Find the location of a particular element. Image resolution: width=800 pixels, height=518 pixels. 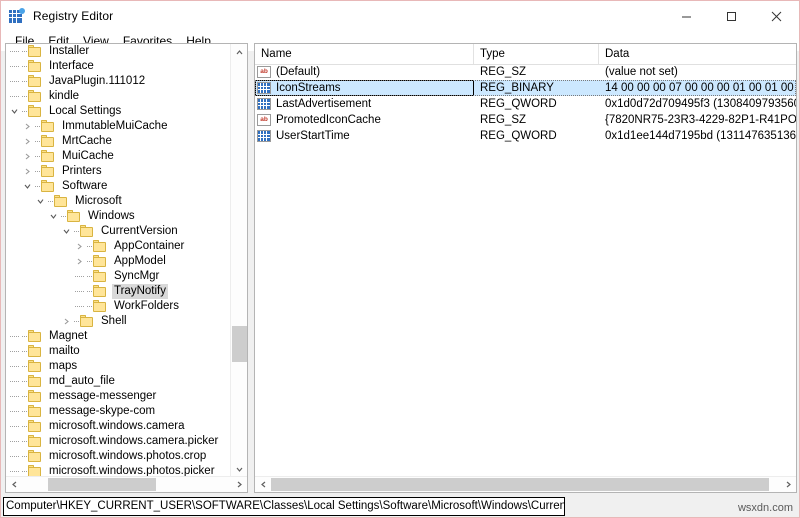

minimize-button is located at coordinates (686, 16).